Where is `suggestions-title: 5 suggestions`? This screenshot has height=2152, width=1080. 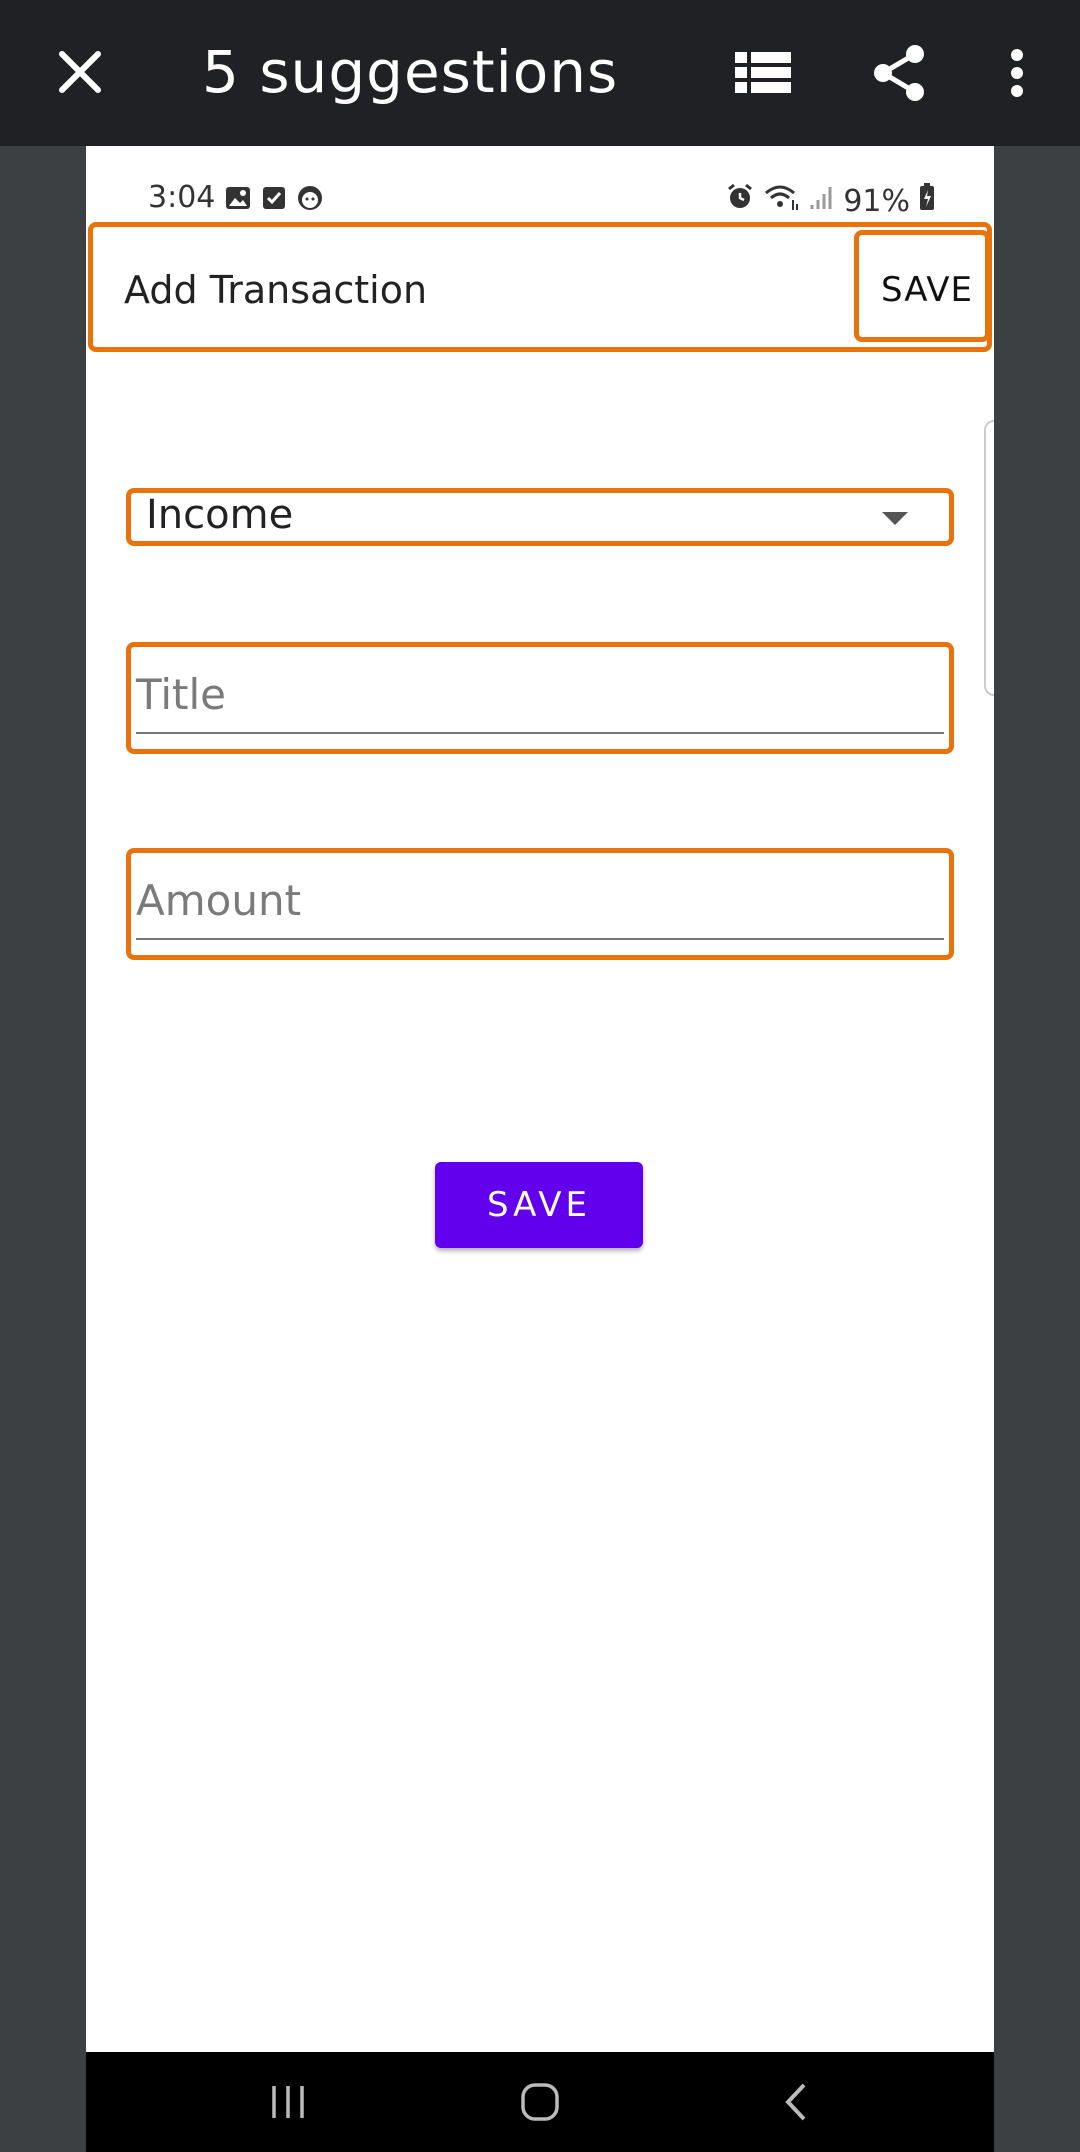
suggestions-title: 5 suggestions is located at coordinates (410, 72).